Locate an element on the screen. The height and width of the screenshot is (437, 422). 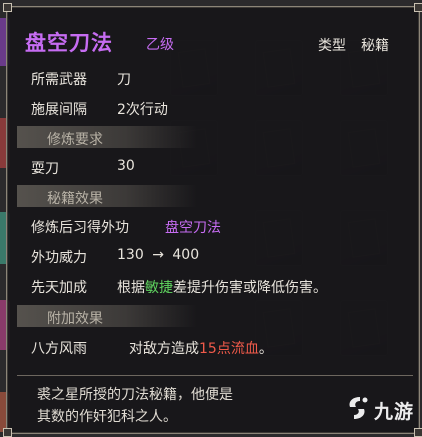
extra-effect-desc: 对敌方造成15点流血。 is located at coordinates (201, 348).